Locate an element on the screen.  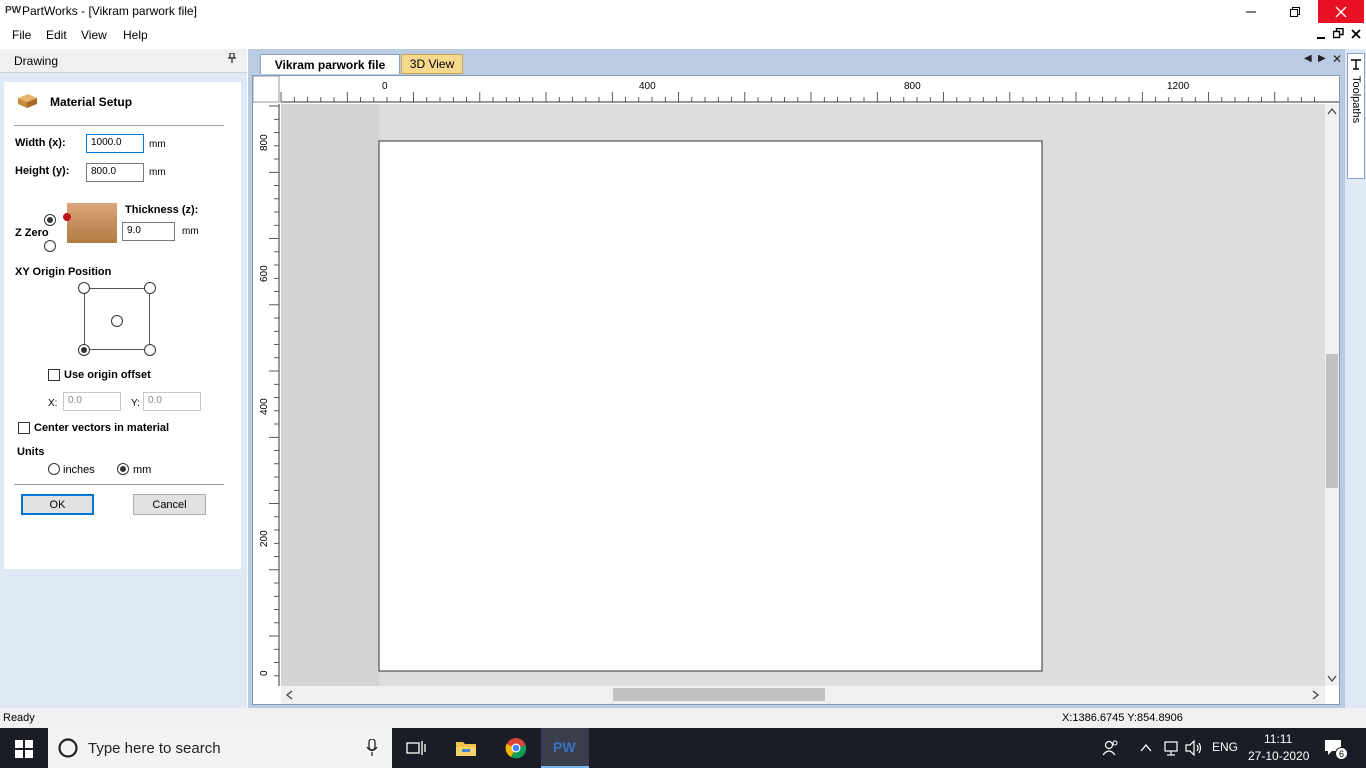
width-input: 1000.0 is located at coordinates (115, 143).